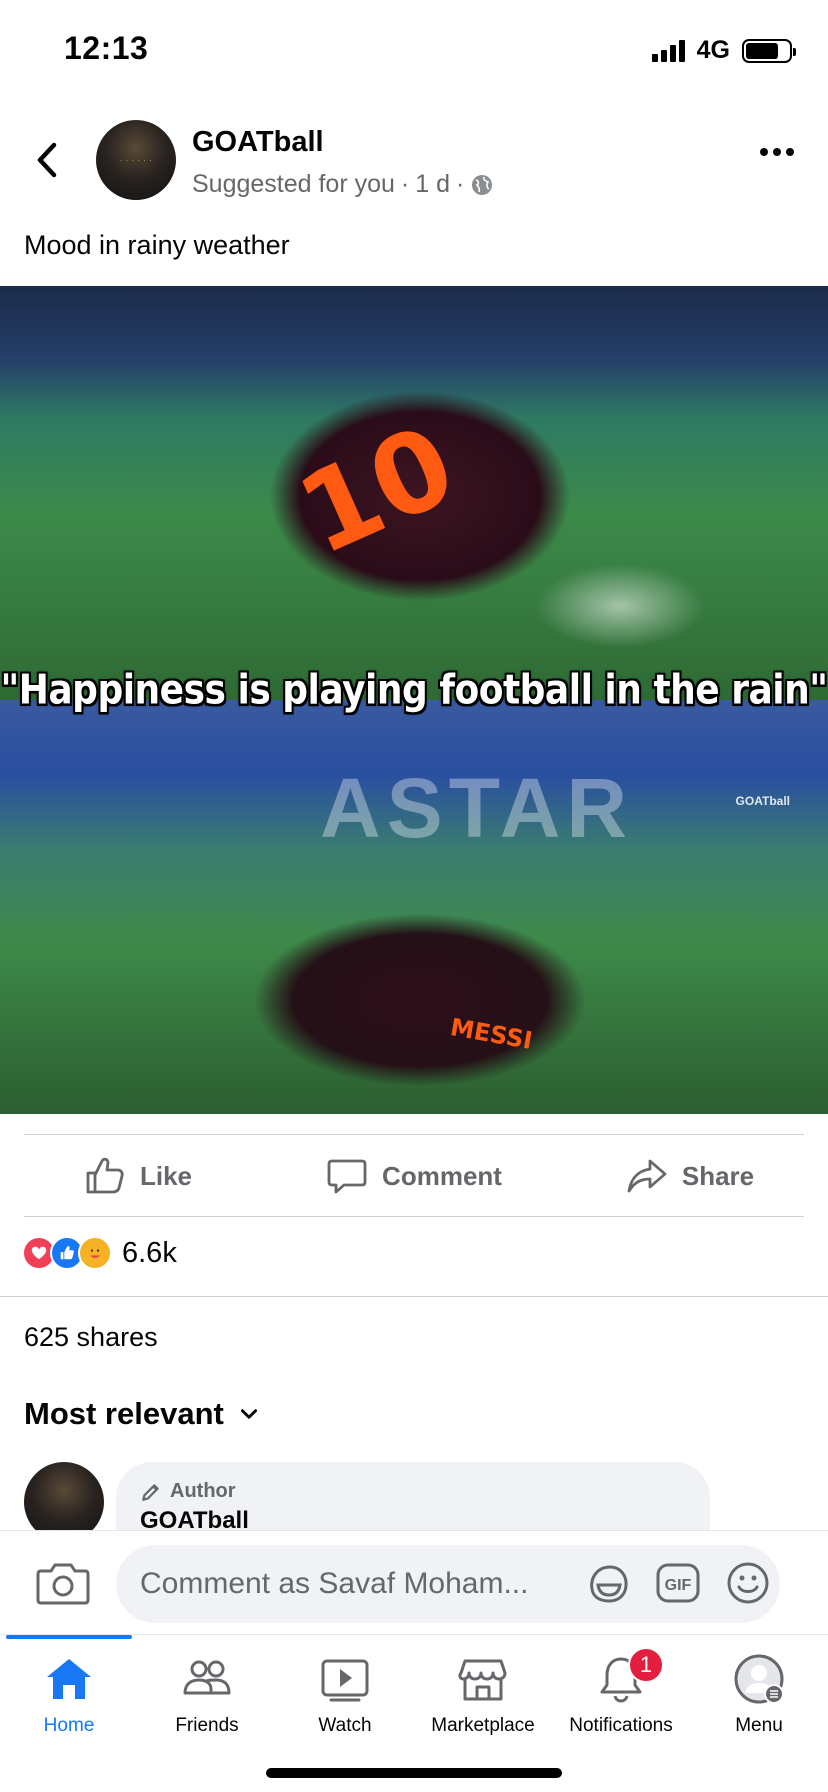  Describe the element at coordinates (414, 50) in the screenshot. I see `status-bar: 12:13 4G` at that location.